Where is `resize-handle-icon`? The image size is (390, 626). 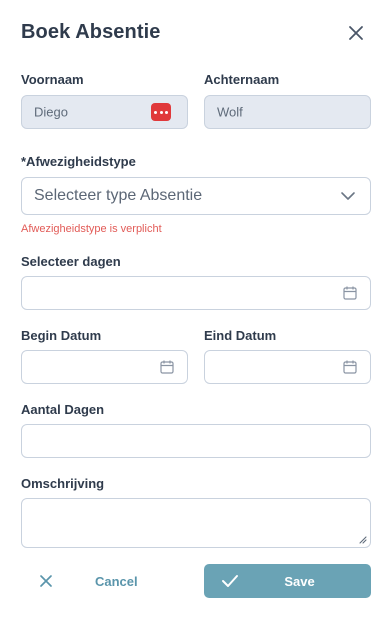 resize-handle-icon is located at coordinates (362, 539).